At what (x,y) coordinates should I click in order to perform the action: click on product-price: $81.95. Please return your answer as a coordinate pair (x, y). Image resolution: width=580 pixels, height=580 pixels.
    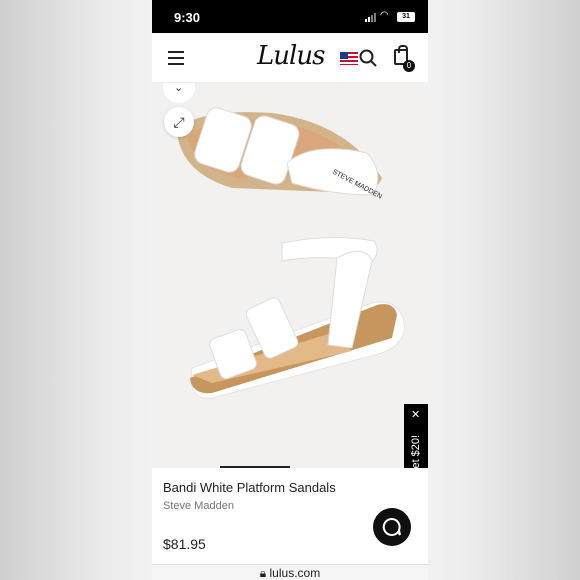
    Looking at the image, I should click on (184, 544).